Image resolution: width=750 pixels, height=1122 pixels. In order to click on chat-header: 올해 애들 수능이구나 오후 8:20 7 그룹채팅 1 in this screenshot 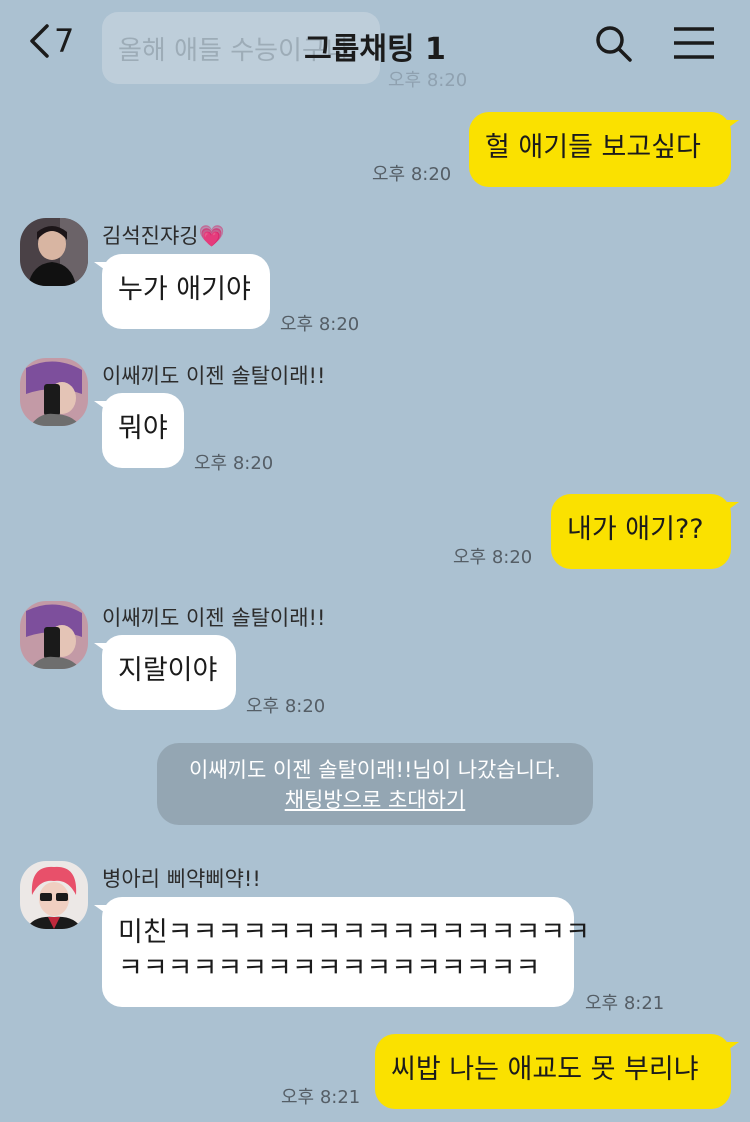, I will do `click(375, 45)`.